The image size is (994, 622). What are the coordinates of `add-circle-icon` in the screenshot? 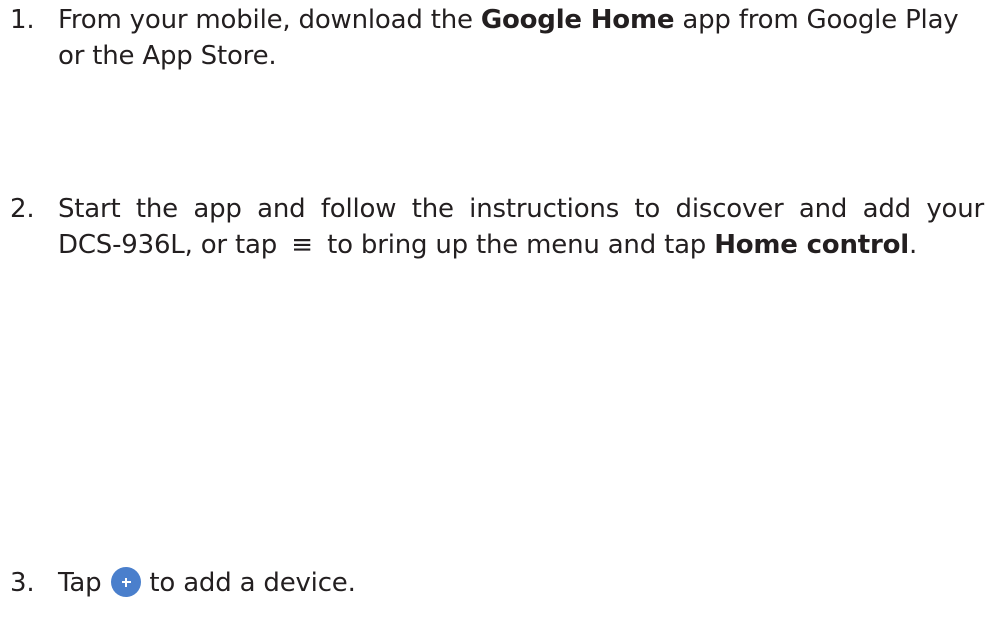 It's located at (126, 582).